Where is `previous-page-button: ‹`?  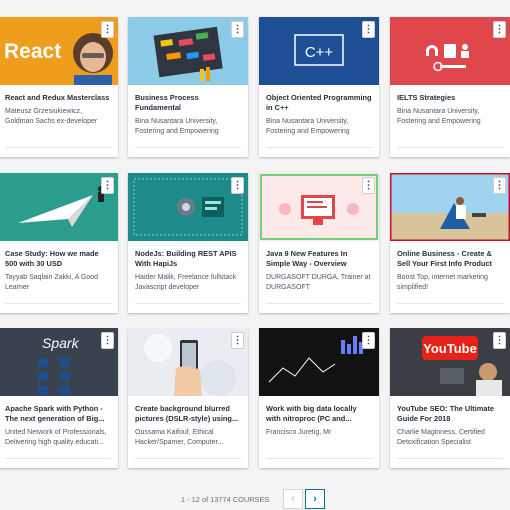 previous-page-button: ‹ is located at coordinates (293, 499).